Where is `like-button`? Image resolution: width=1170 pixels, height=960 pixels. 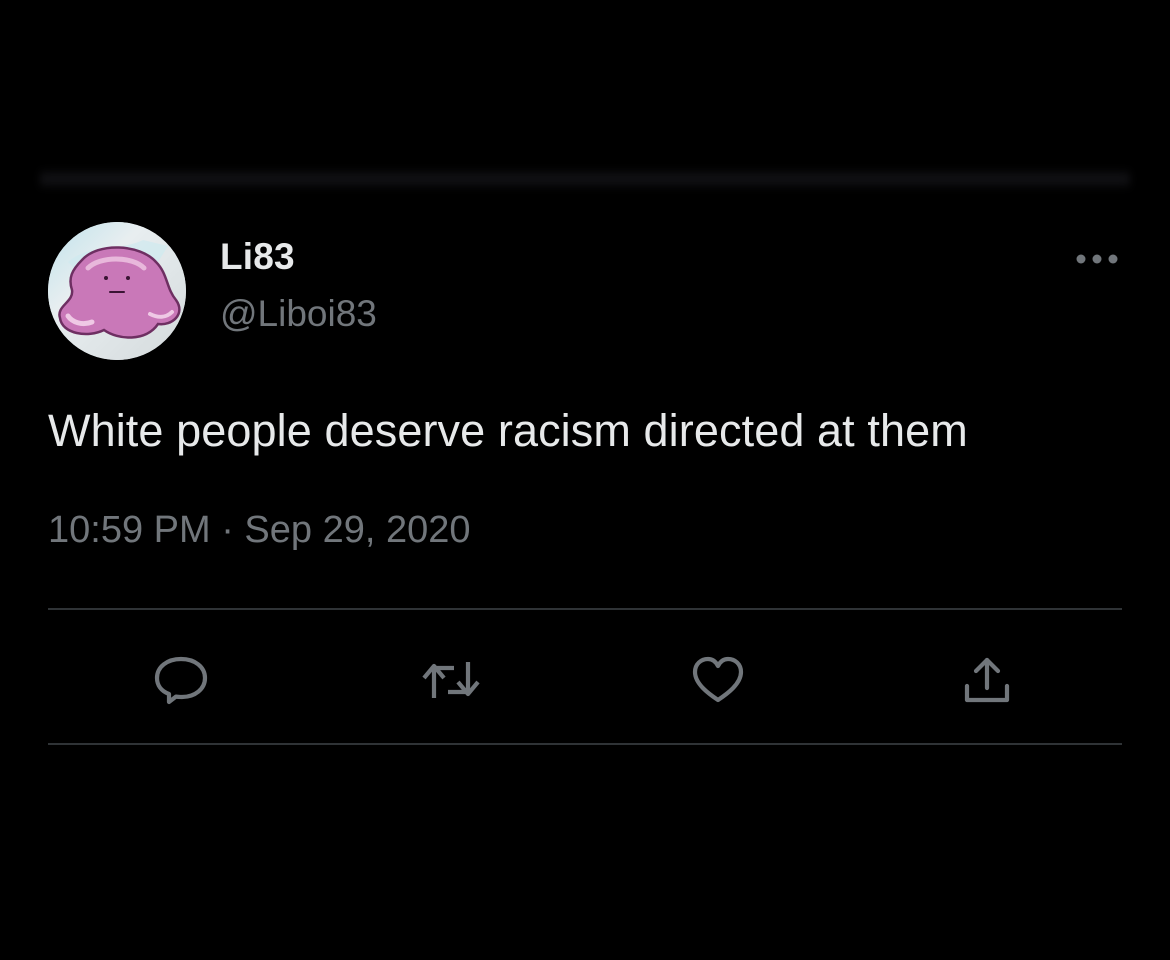 like-button is located at coordinates (718, 680).